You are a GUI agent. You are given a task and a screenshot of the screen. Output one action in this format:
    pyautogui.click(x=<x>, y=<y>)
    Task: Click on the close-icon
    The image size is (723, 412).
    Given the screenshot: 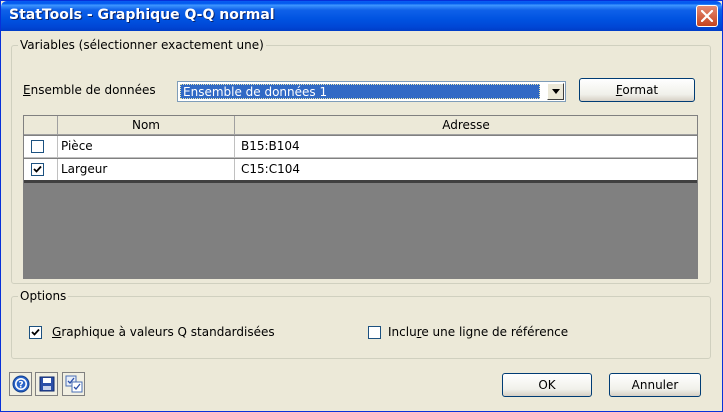 What is the action you would take?
    pyautogui.click(x=707, y=16)
    